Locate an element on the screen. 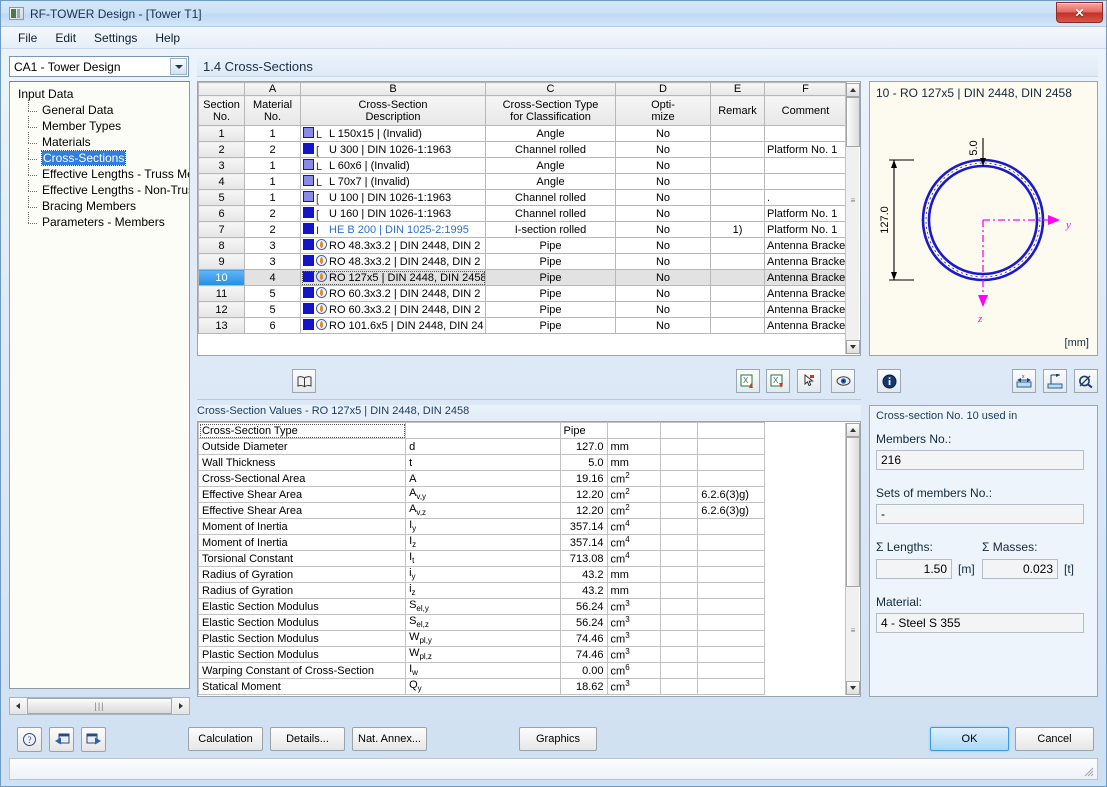  menu-help: Help is located at coordinates (167, 38).